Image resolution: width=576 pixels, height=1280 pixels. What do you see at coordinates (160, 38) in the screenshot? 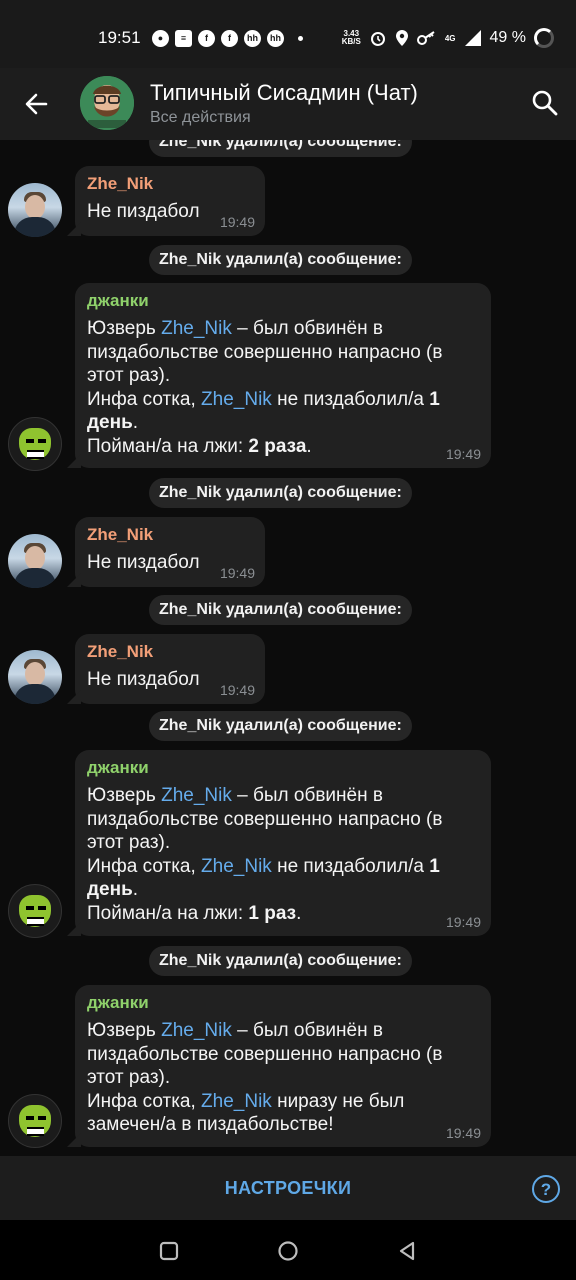
I see `chat-notification-icon: ●` at bounding box center [160, 38].